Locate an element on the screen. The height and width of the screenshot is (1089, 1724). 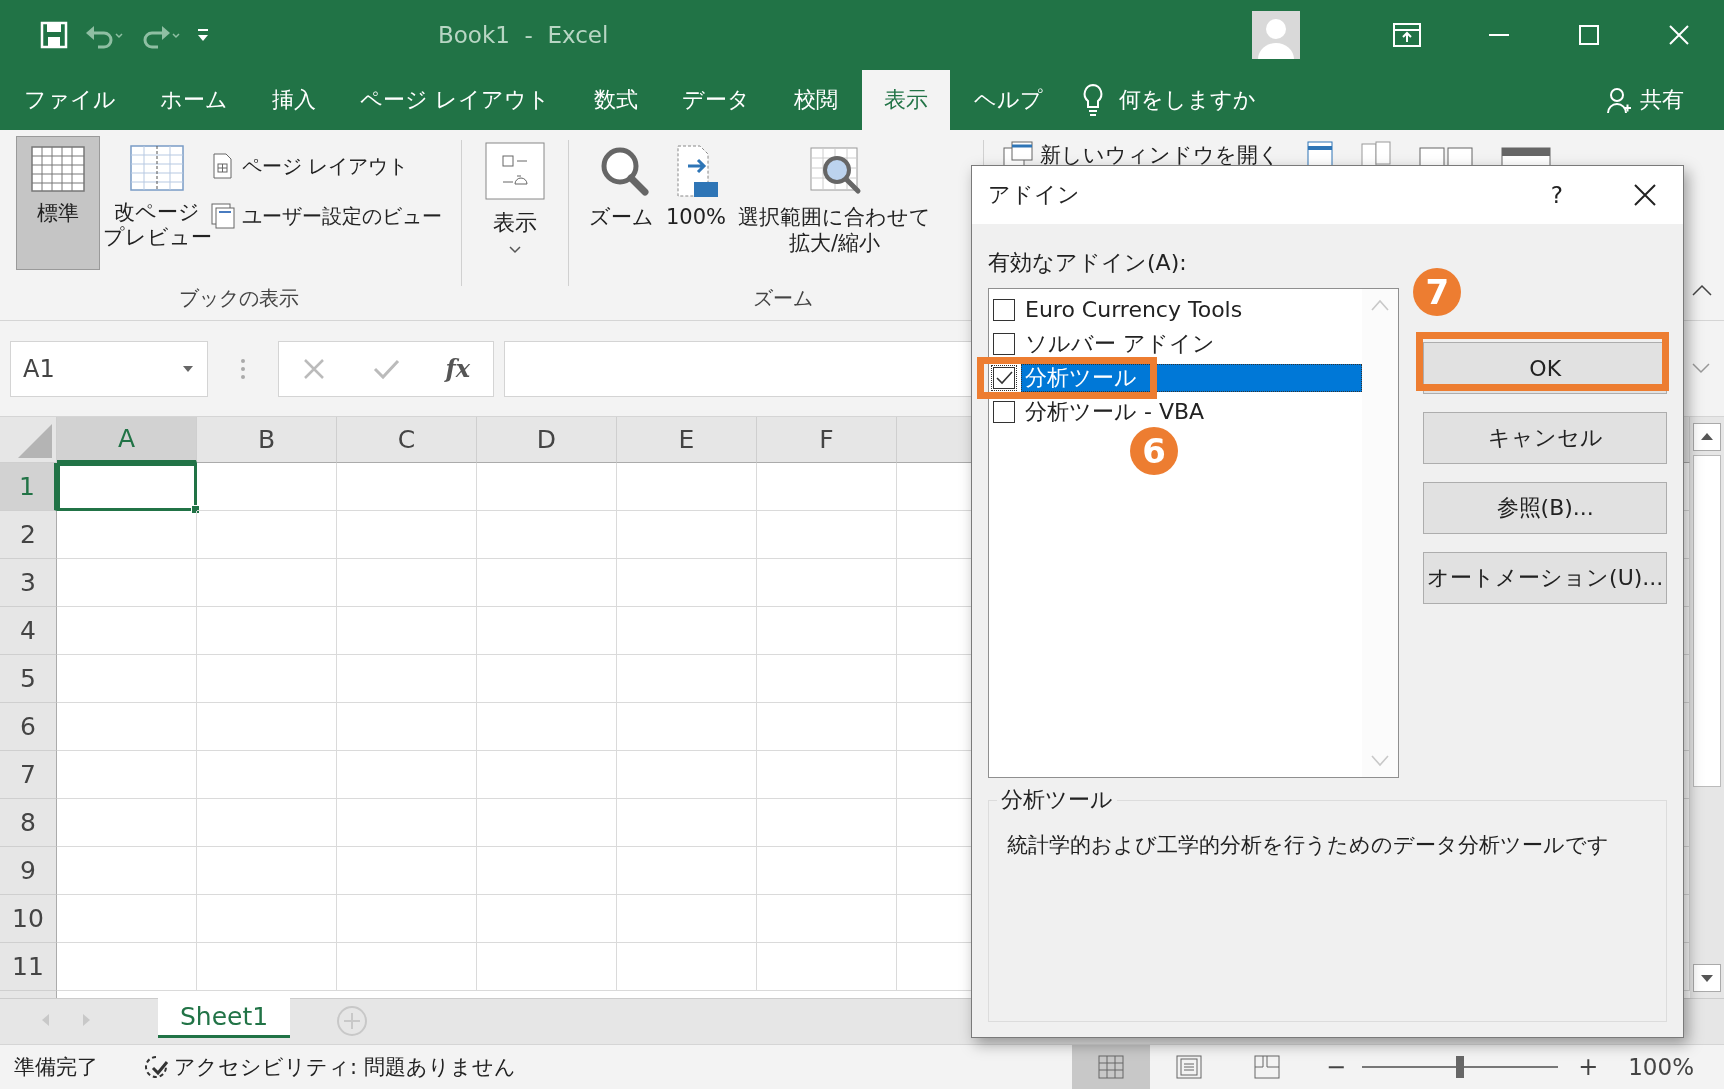
zoom-button: 100% is located at coordinates (696, 210).